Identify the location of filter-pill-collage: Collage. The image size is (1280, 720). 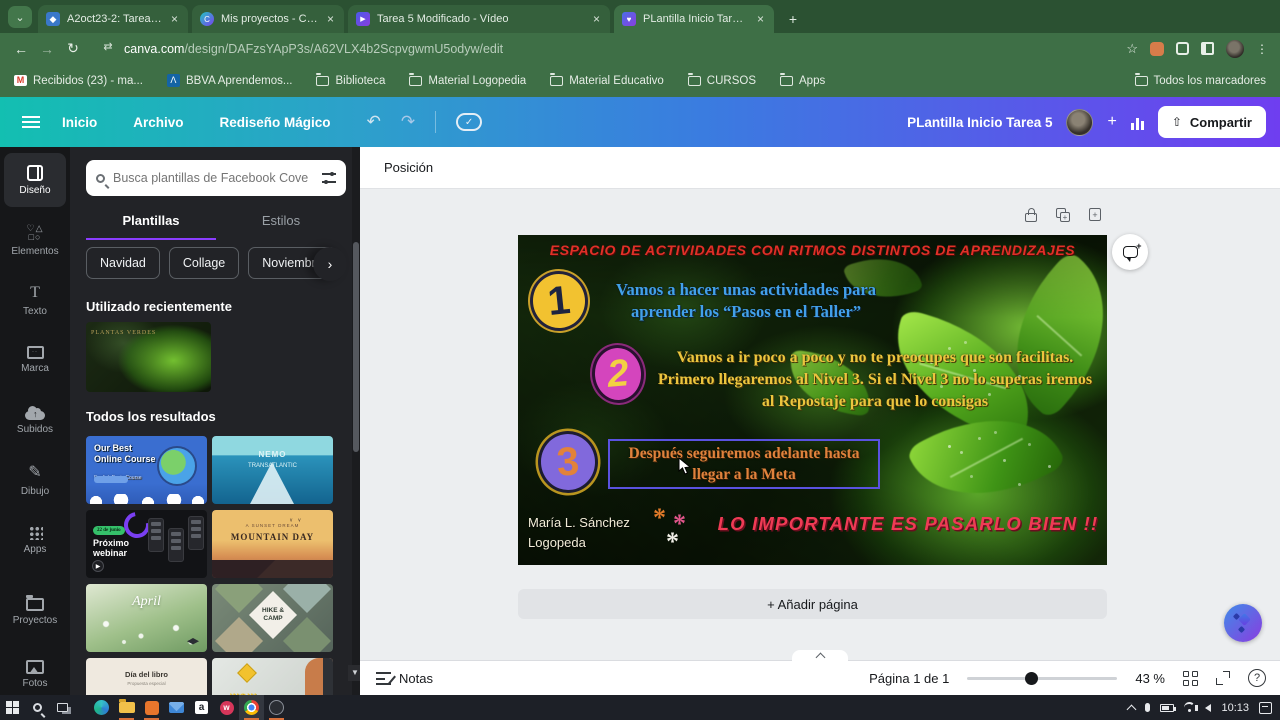
(204, 263).